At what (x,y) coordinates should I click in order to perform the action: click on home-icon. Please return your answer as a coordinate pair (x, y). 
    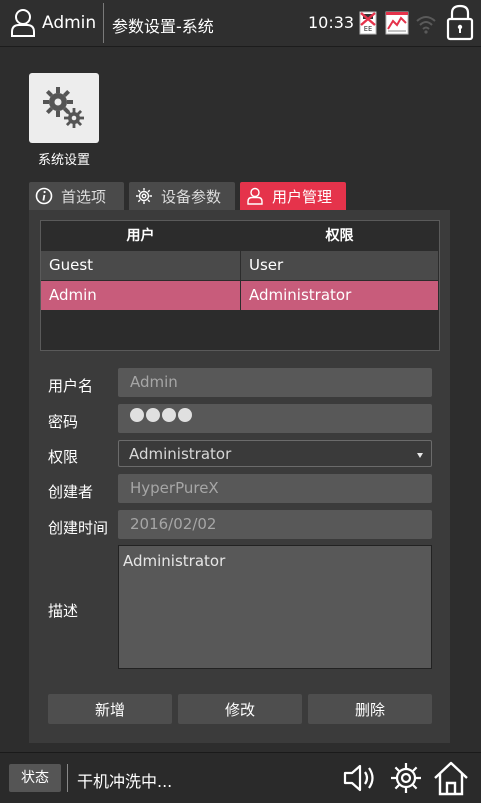
    Looking at the image, I should click on (451, 778).